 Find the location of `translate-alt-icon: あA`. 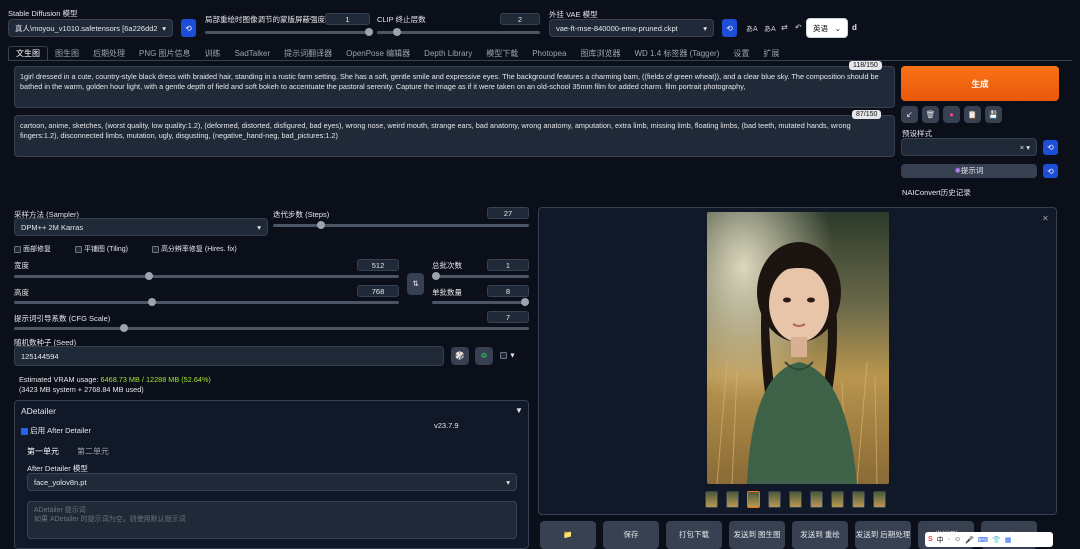

translate-alt-icon: あA is located at coordinates (770, 29).